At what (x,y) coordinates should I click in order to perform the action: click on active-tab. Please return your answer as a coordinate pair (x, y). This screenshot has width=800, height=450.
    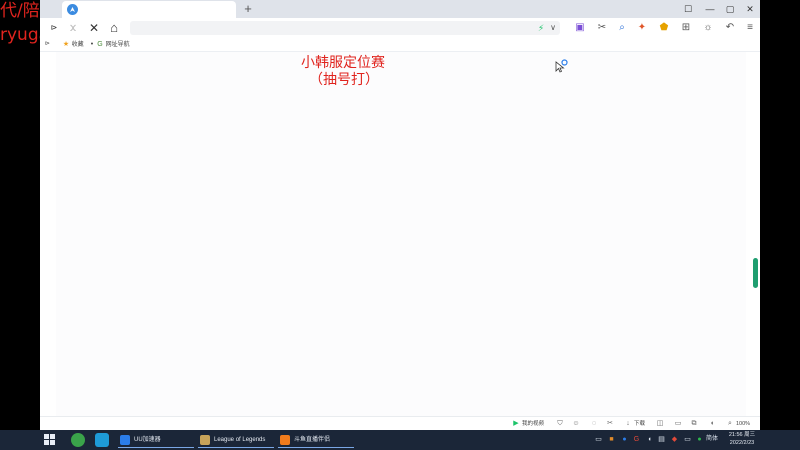
    Looking at the image, I should click on (149, 9).